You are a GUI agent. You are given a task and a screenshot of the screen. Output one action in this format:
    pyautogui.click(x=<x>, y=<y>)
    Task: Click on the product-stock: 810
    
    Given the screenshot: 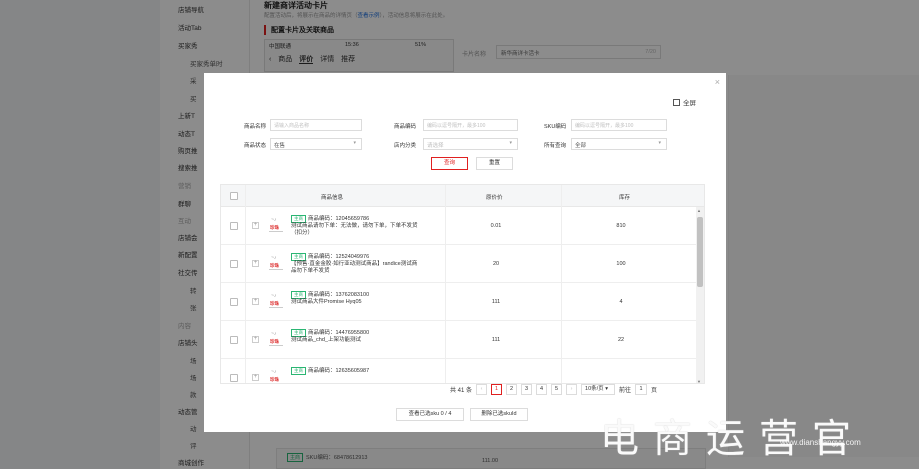 What is the action you would take?
    pyautogui.click(x=621, y=226)
    